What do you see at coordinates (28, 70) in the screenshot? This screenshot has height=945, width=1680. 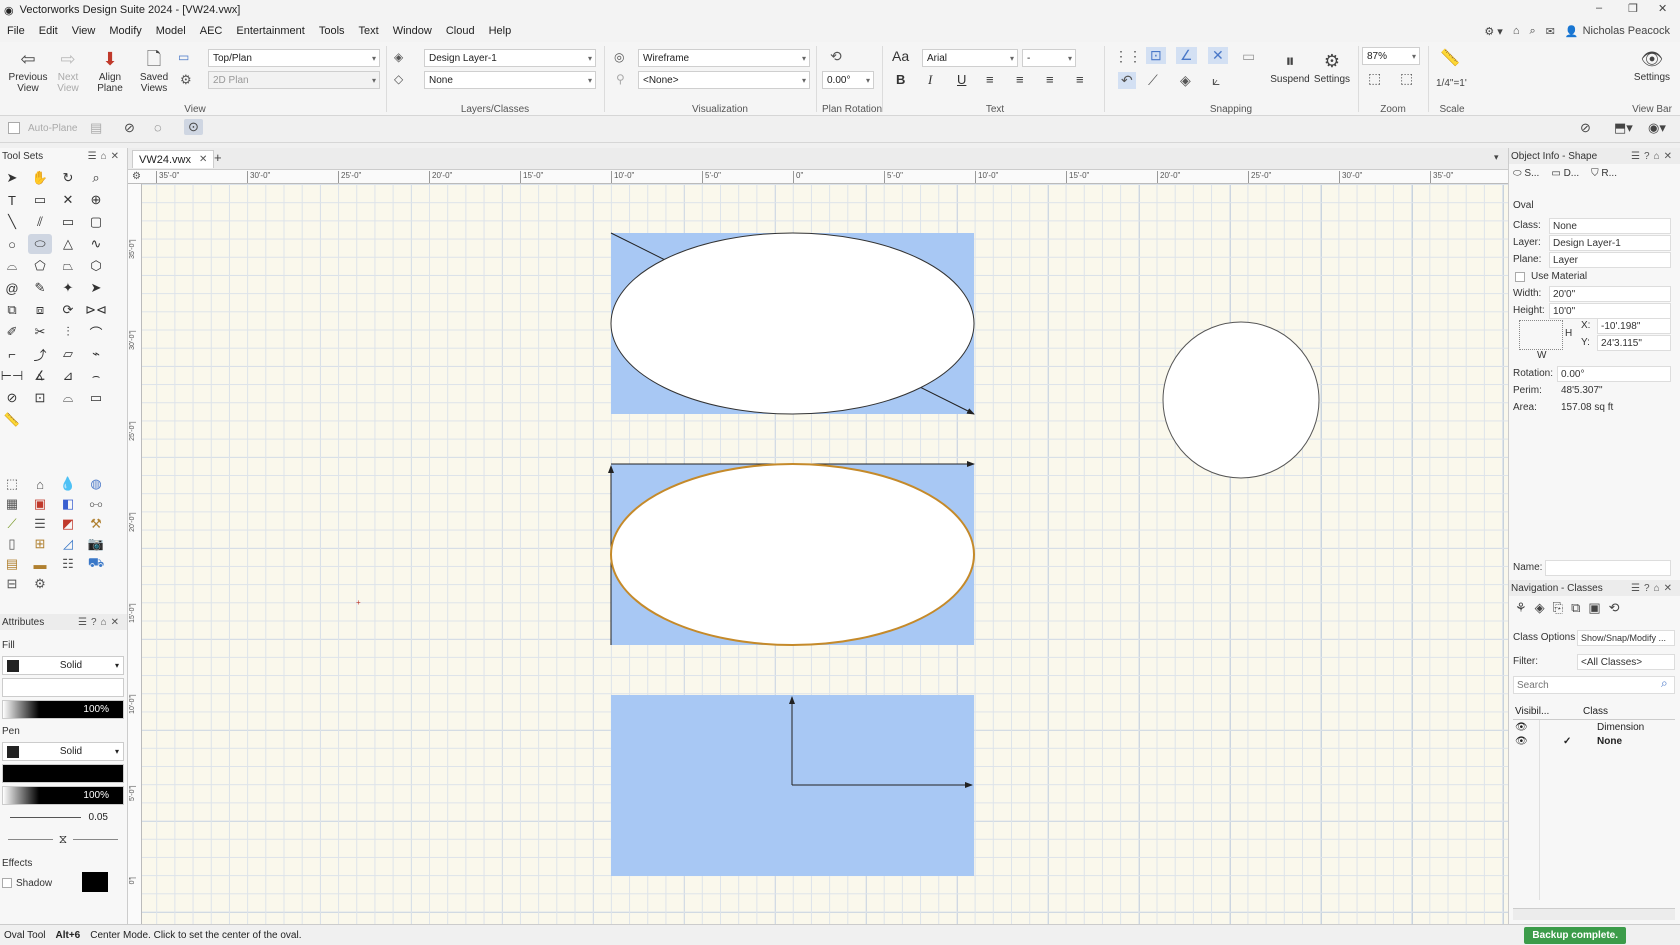 I see `previous-view-button: ⇦ Previous View` at bounding box center [28, 70].